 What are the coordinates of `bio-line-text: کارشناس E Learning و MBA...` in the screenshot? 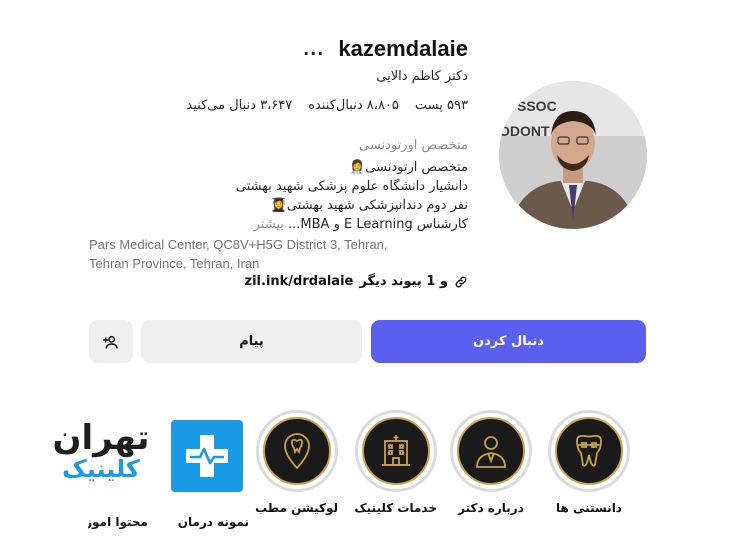 It's located at (378, 224).